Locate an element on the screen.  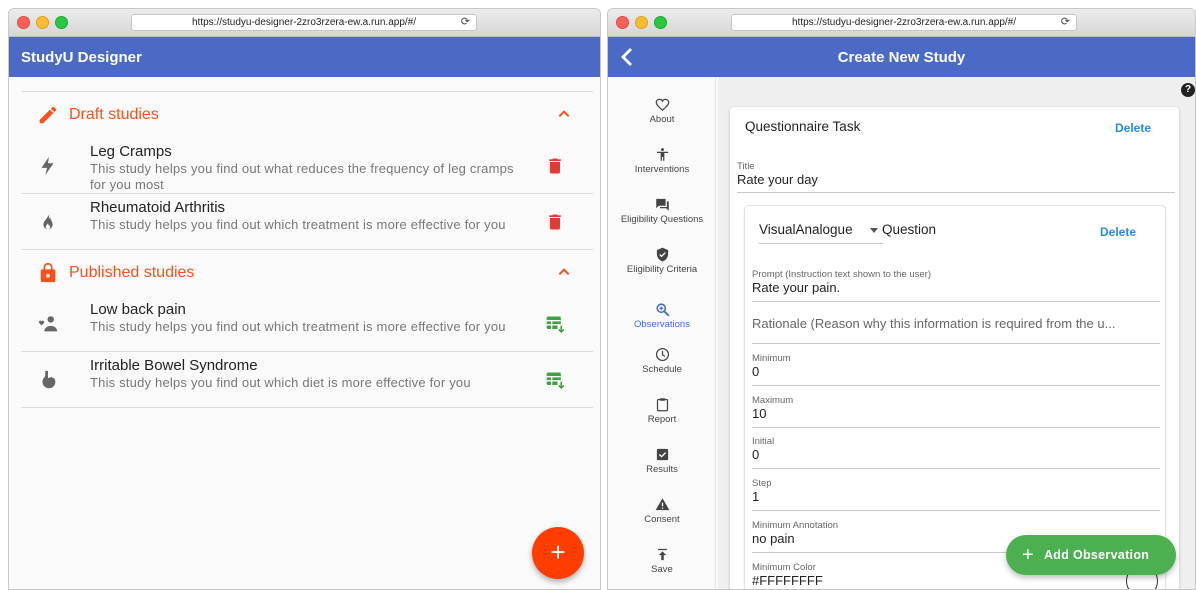
page-title: Create New Study is located at coordinates (901, 57).